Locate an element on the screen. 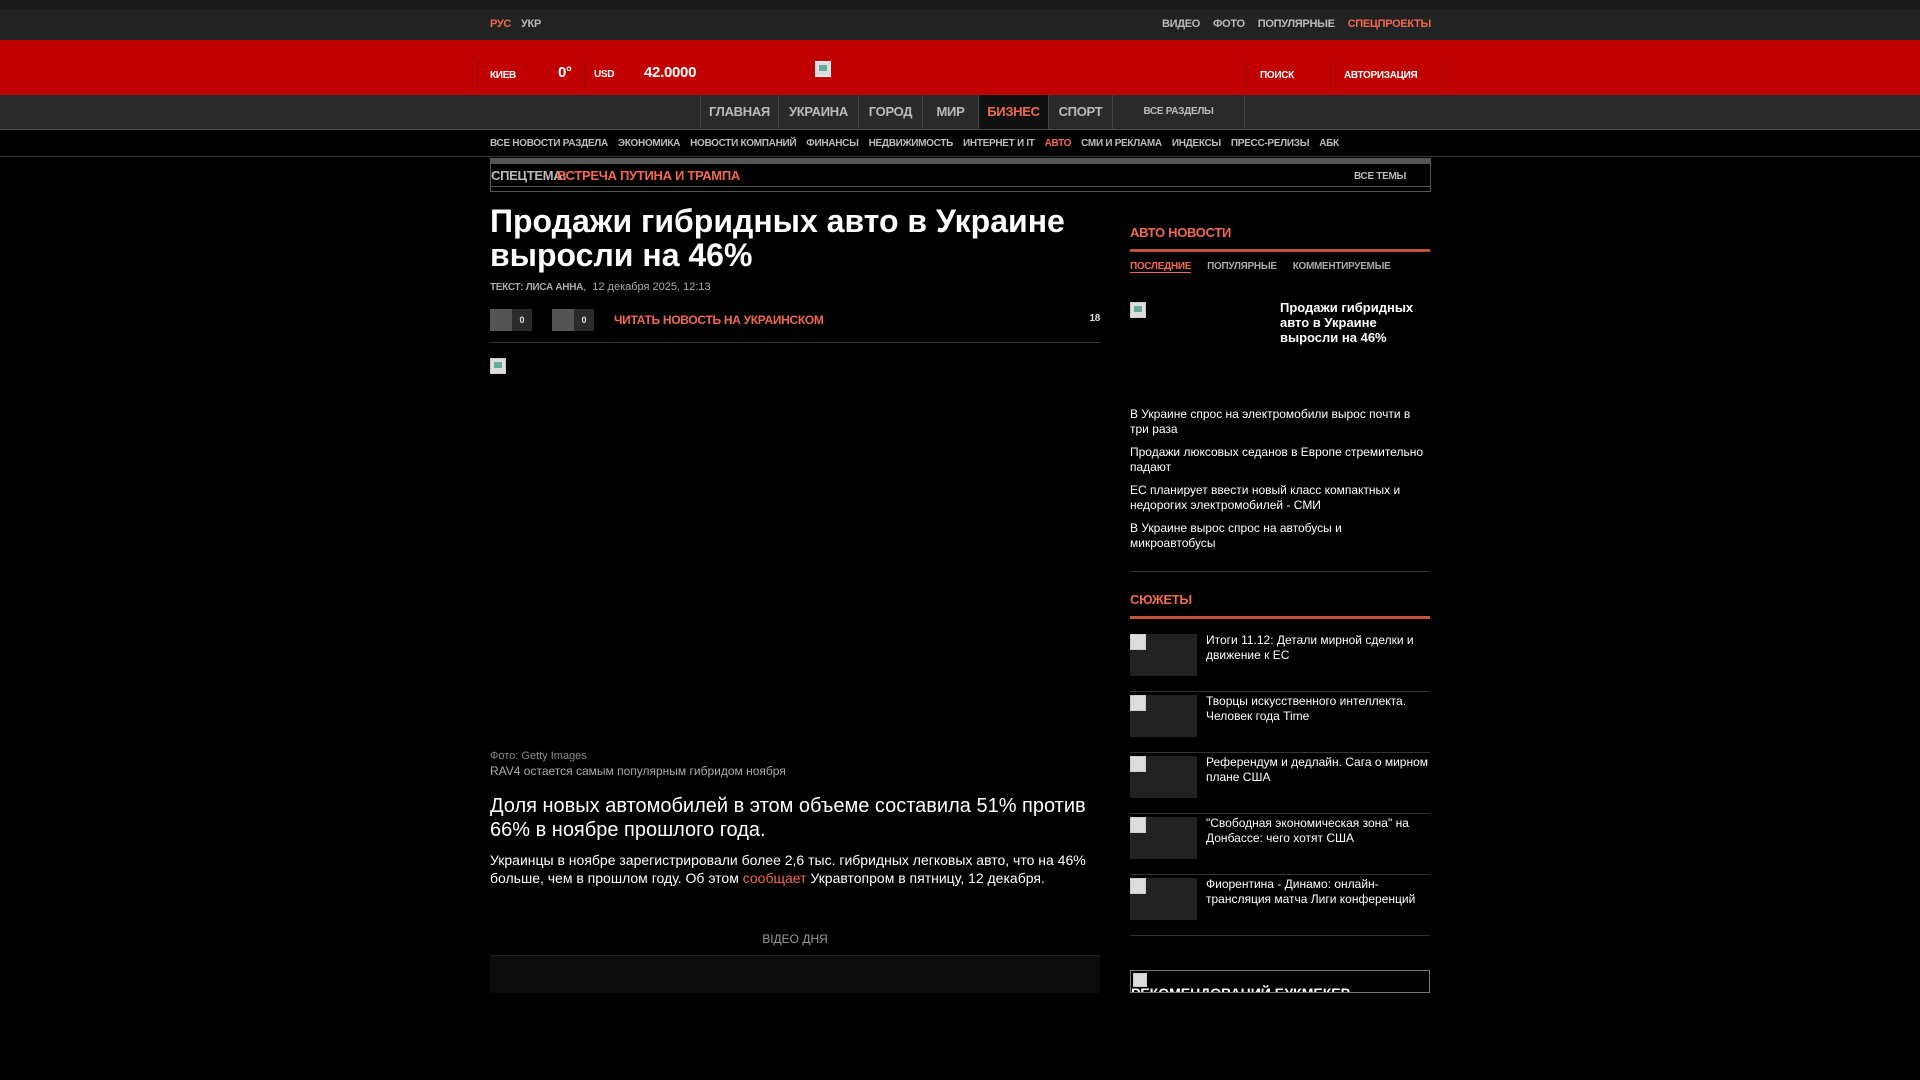 This screenshot has height=1080, width=1920. currency-code: USD is located at coordinates (604, 74).